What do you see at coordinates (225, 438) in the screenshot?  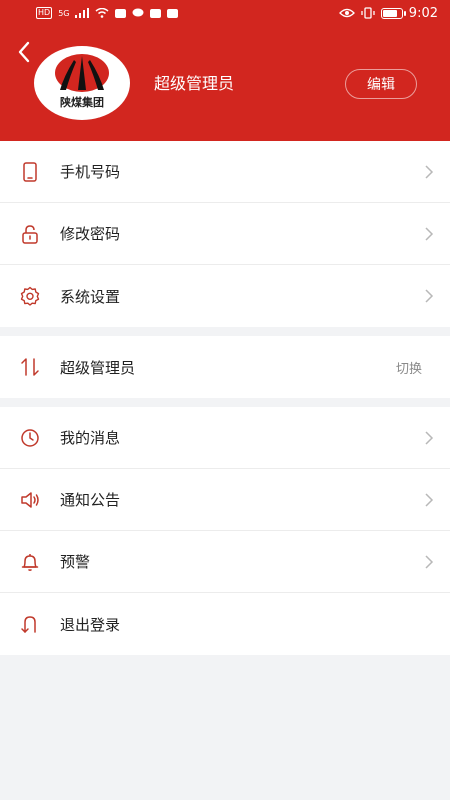 I see `my-messages-item: 我的消息` at bounding box center [225, 438].